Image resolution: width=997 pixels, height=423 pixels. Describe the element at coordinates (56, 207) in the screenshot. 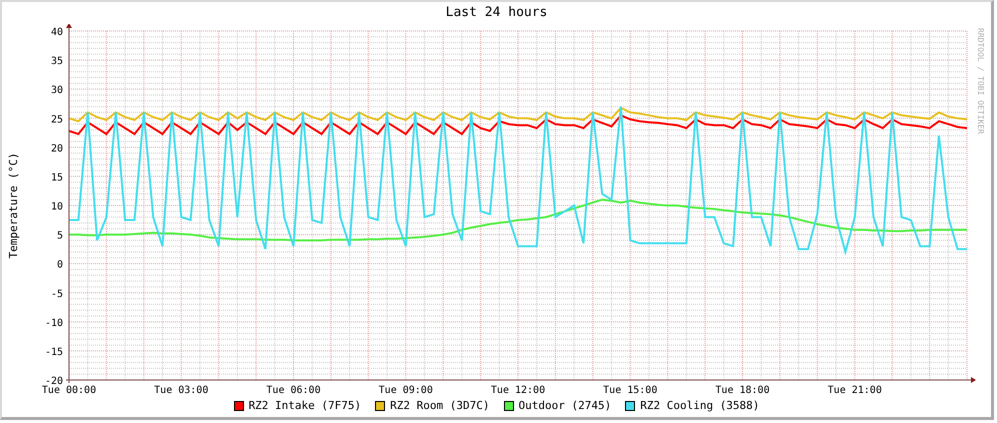

I see `axis-label: 10` at that location.